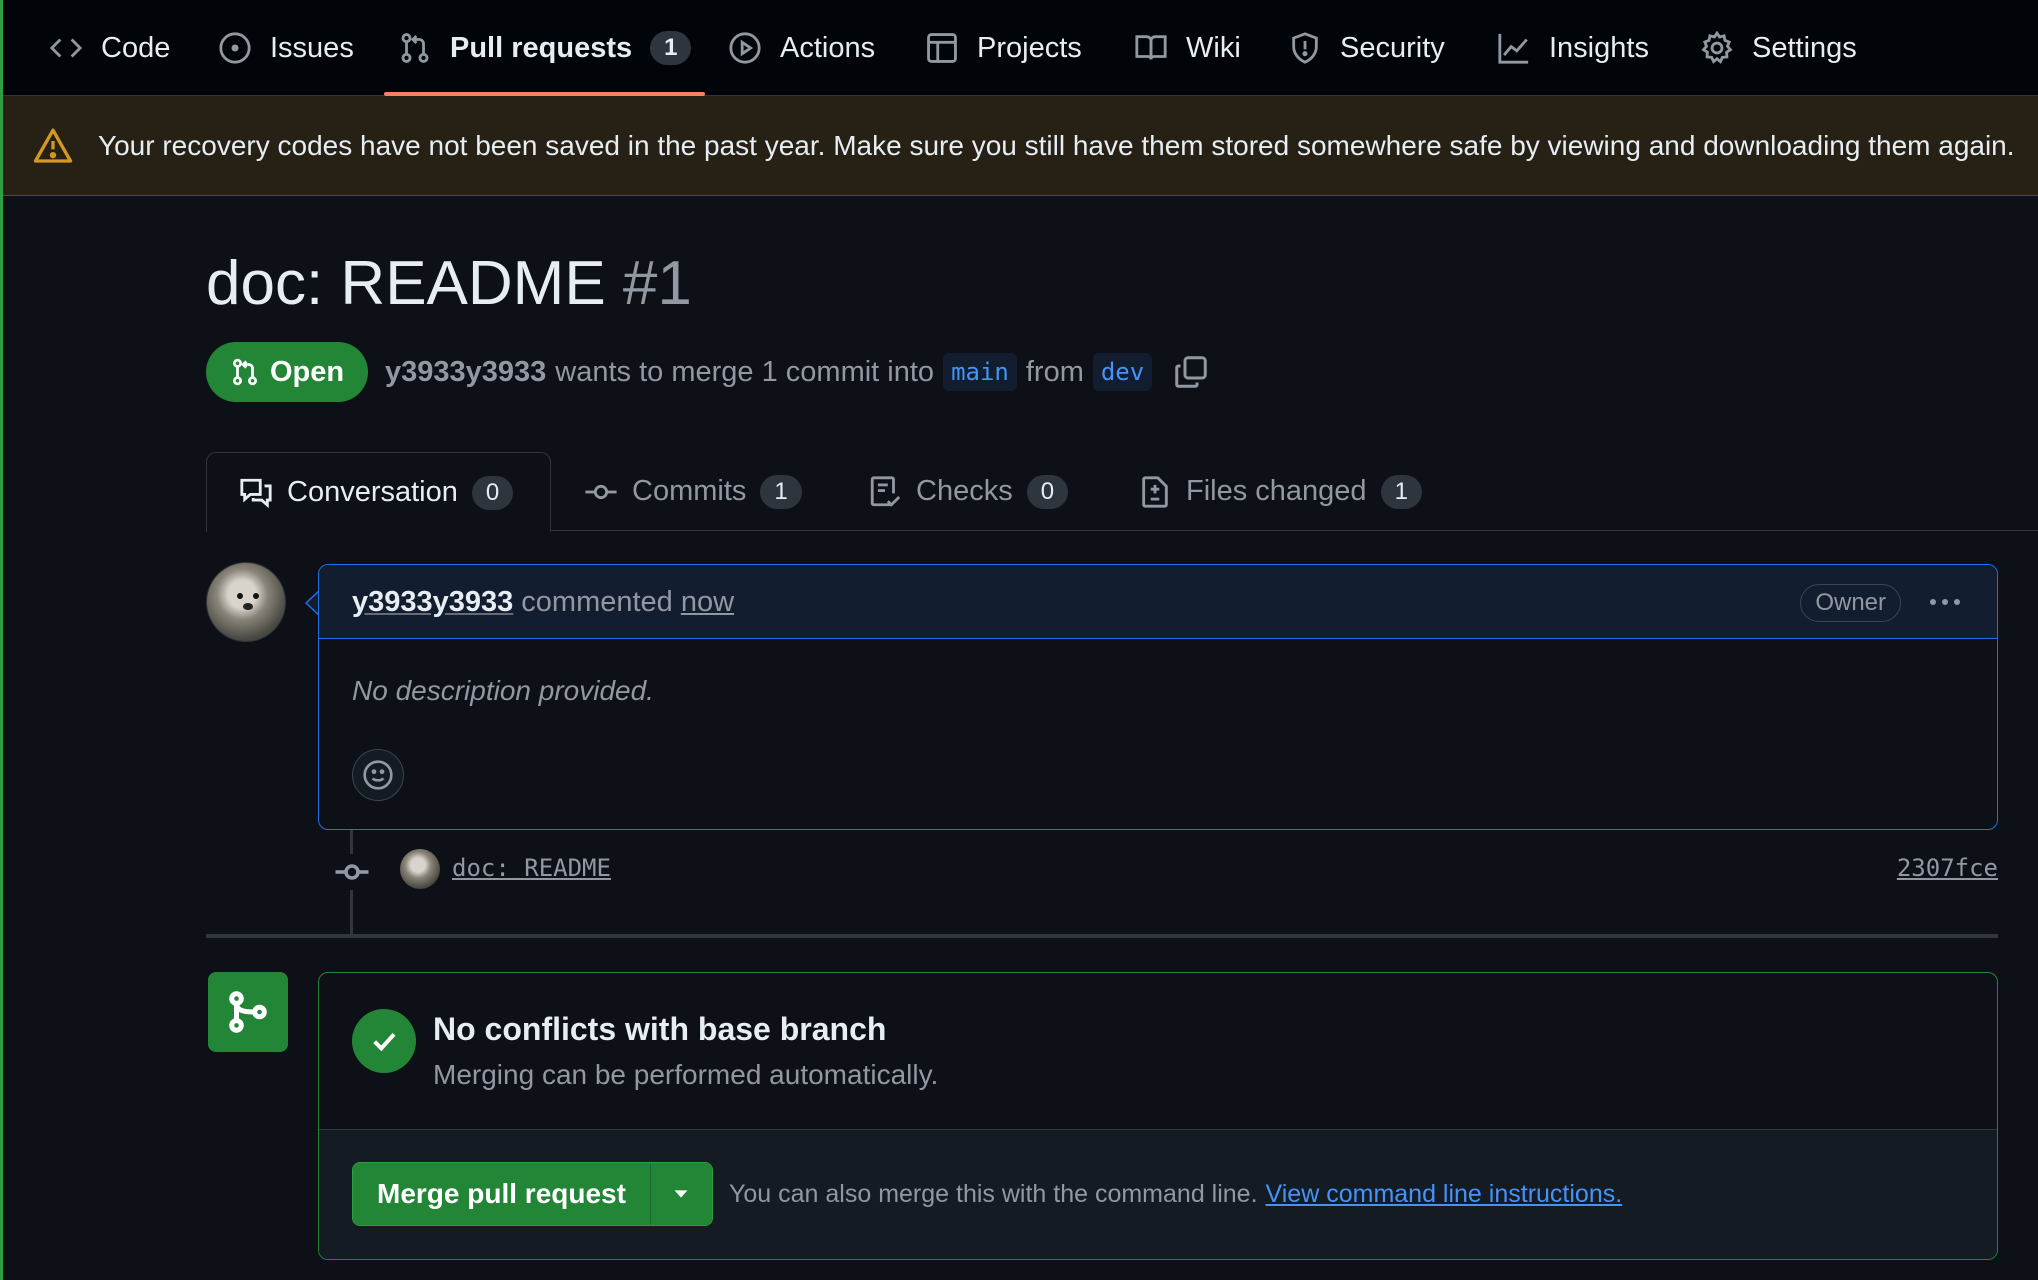  I want to click on merge-method-dropdown, so click(680, 1194).